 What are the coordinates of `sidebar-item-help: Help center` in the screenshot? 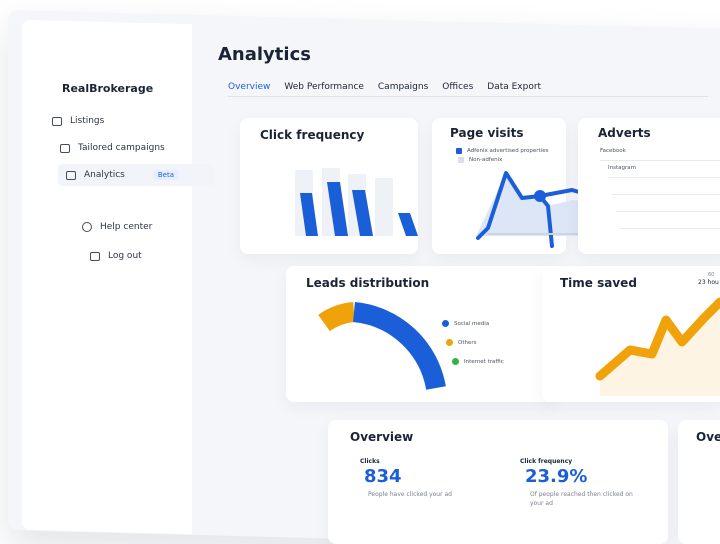 It's located at (117, 227).